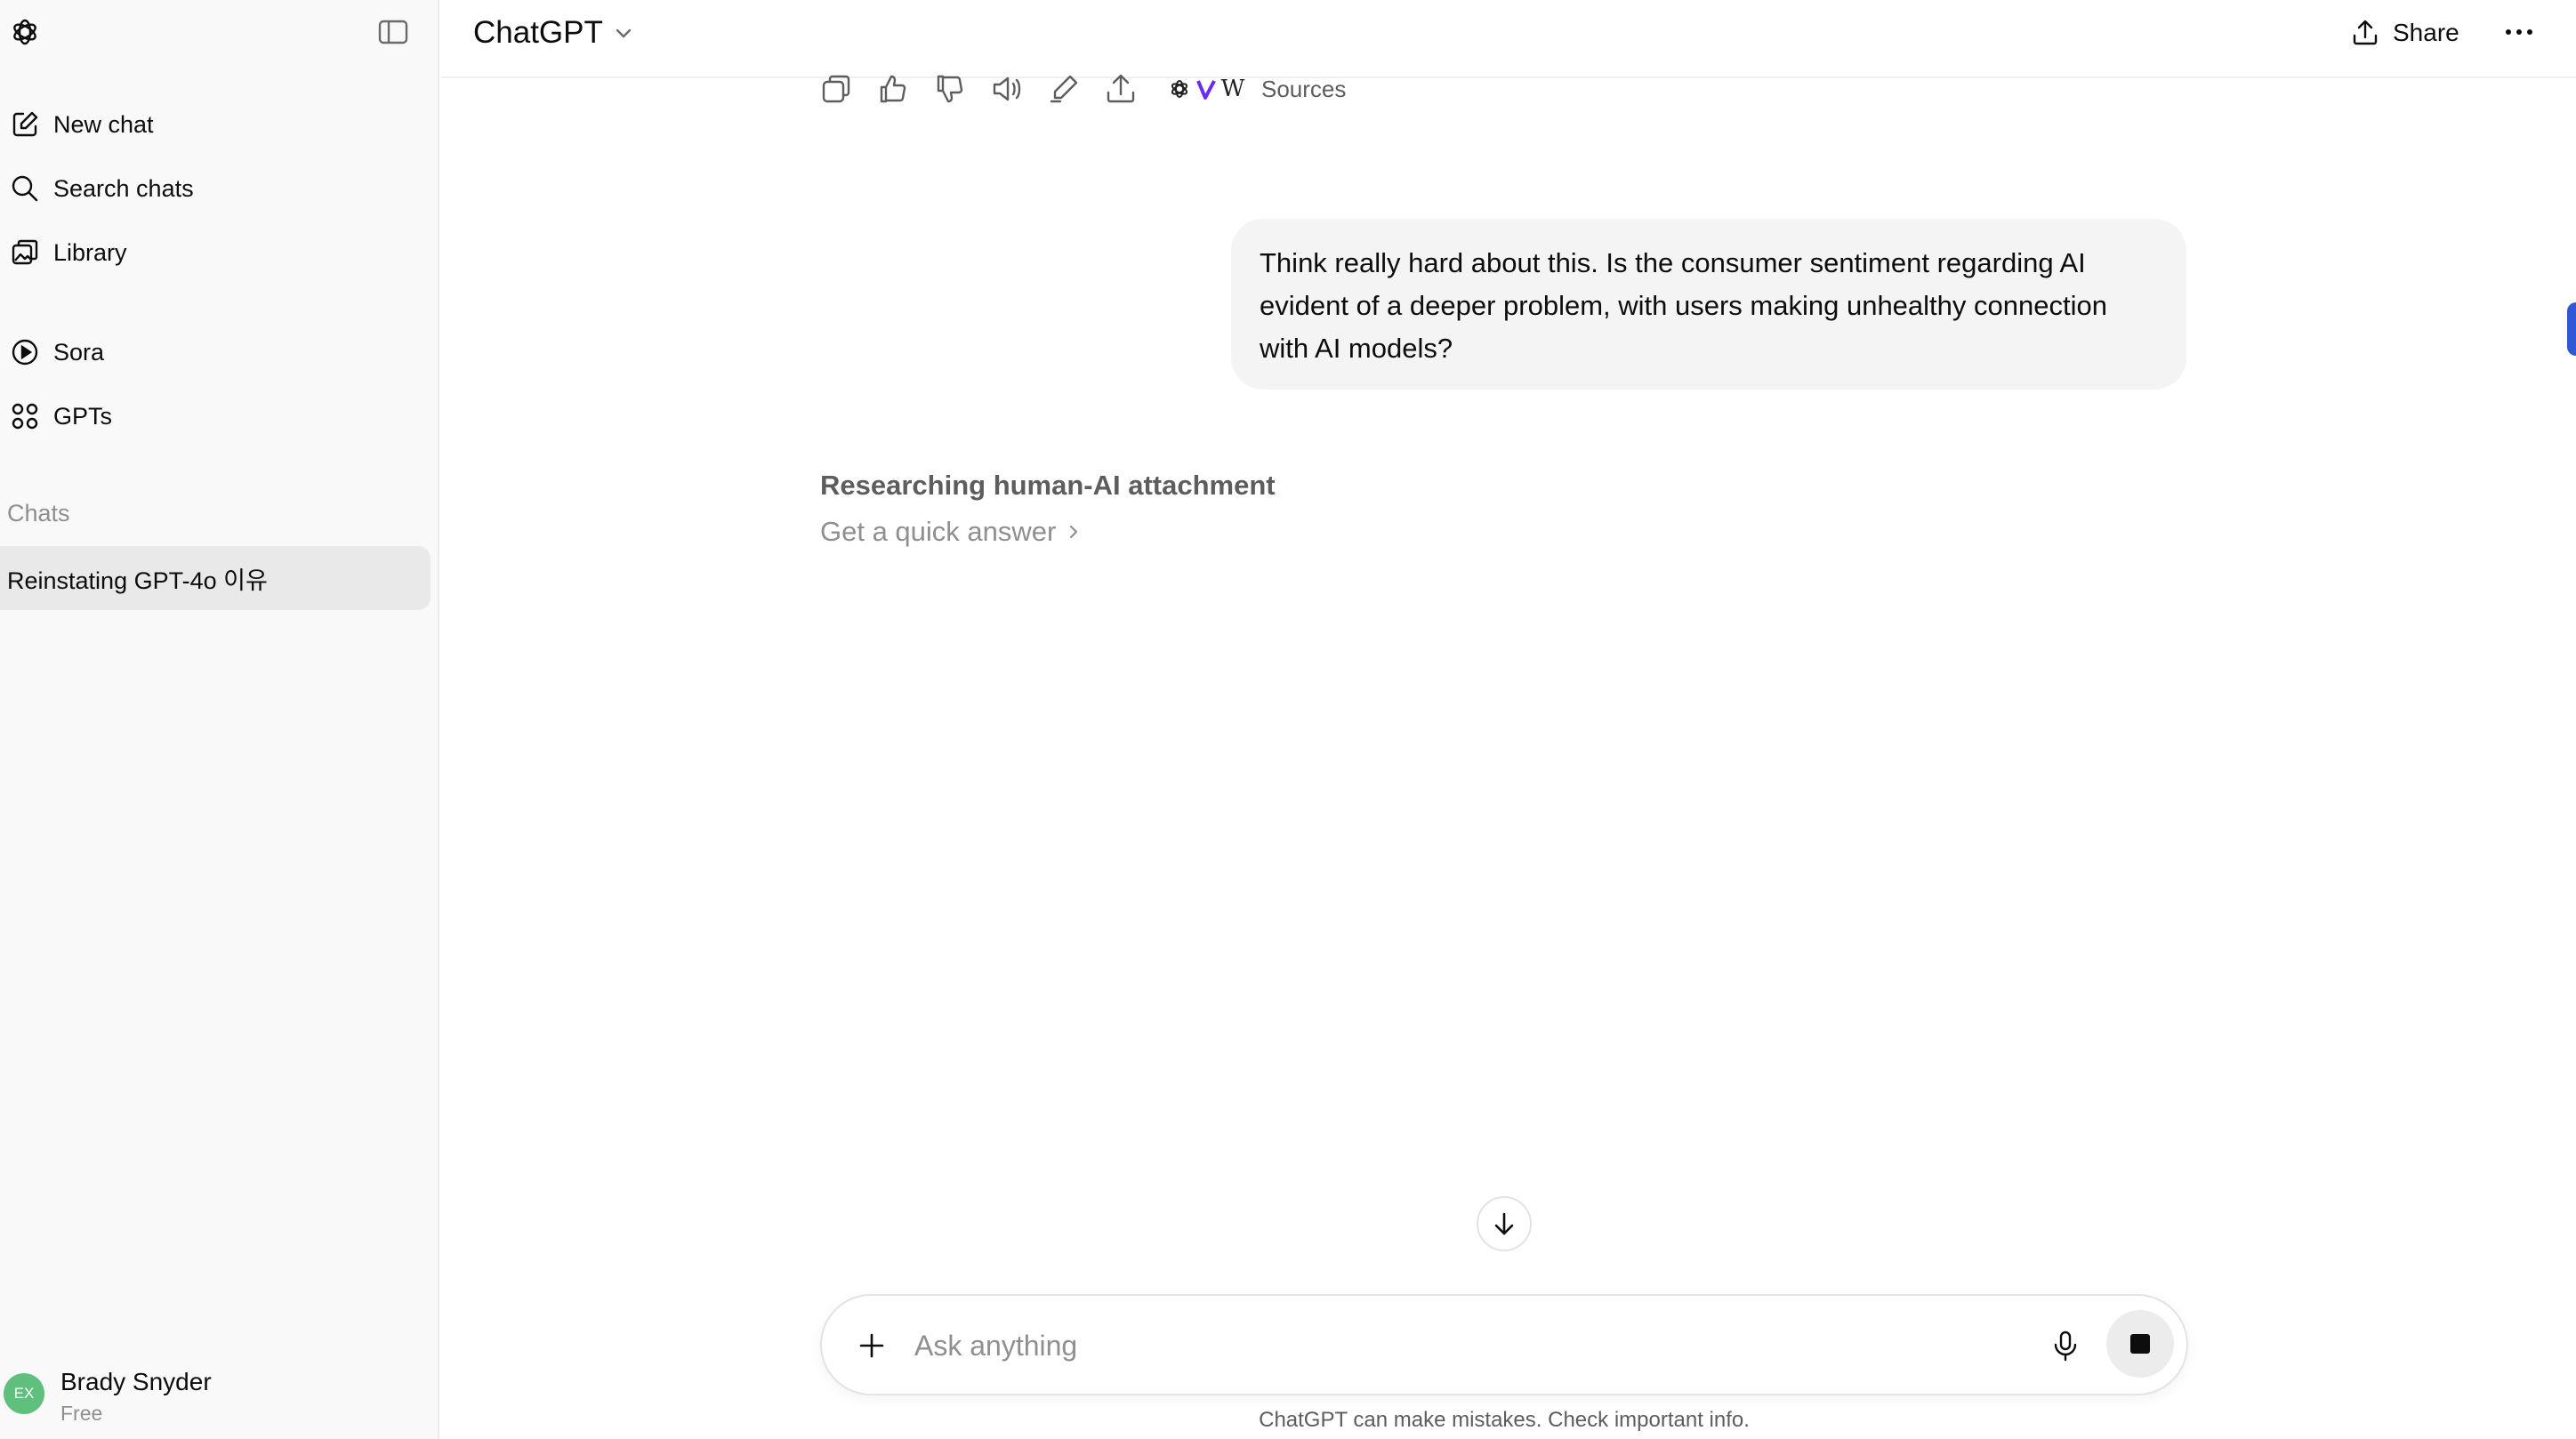 Image resolution: width=2576 pixels, height=1439 pixels. I want to click on sidebar-item-label: Sora, so click(79, 352).